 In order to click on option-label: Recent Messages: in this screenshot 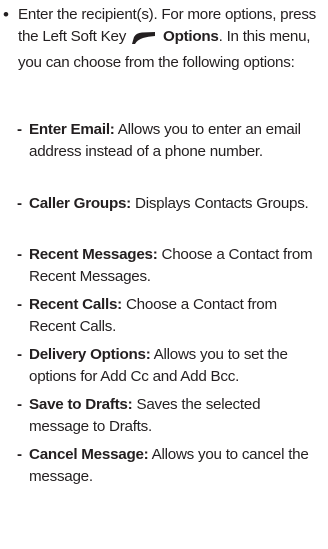, I will do `click(93, 254)`.